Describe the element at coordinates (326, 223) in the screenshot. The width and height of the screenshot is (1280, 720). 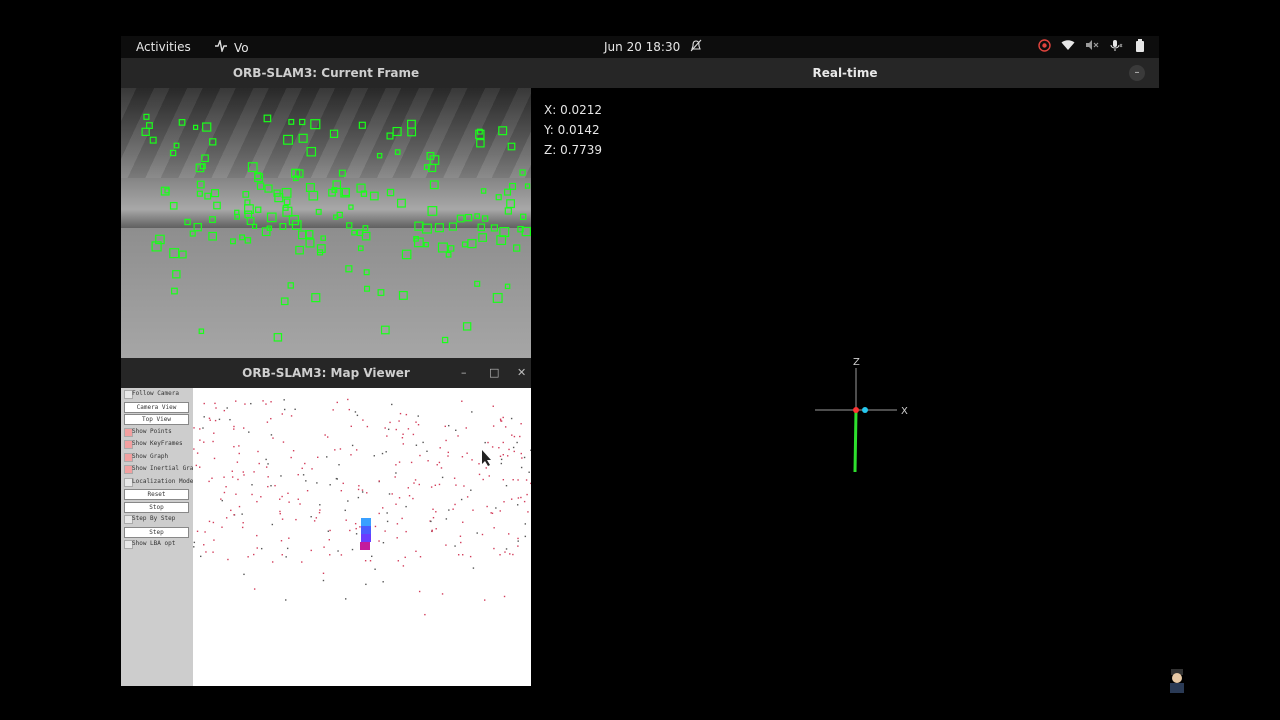
I see `current-frame-image` at that location.